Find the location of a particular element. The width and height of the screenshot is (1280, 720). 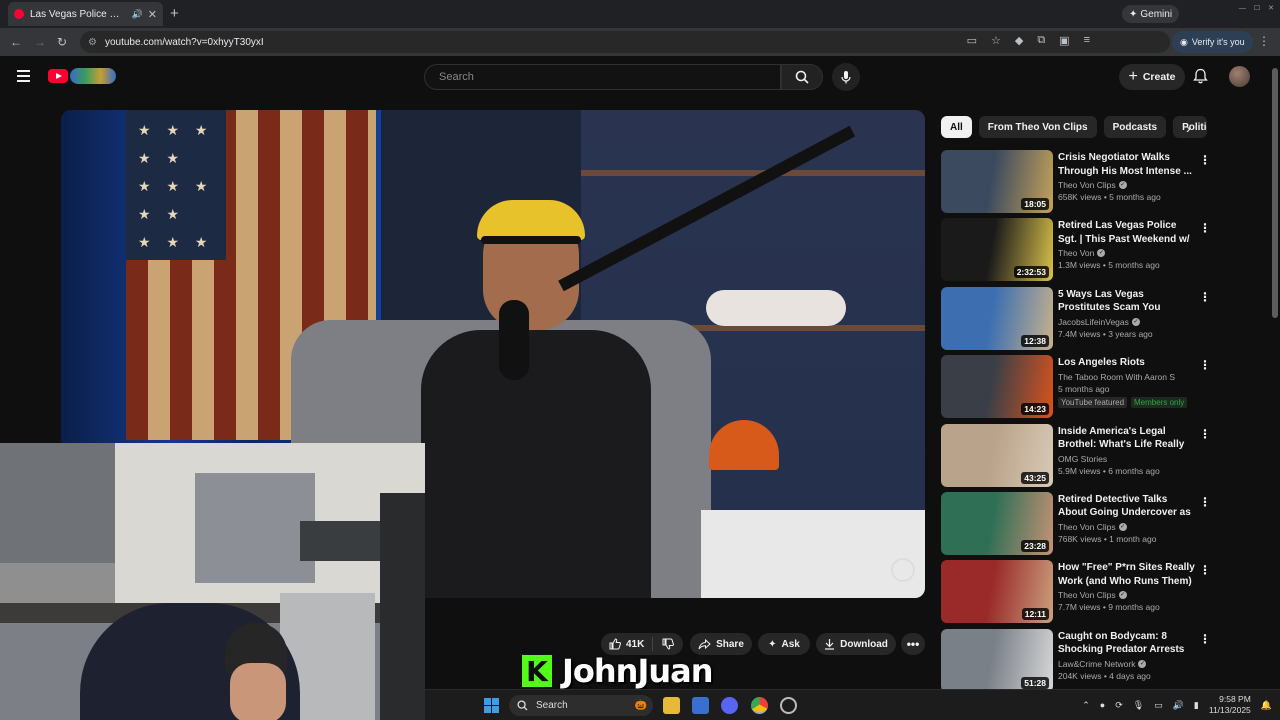

ask-button: ✦ Ask is located at coordinates (784, 644).